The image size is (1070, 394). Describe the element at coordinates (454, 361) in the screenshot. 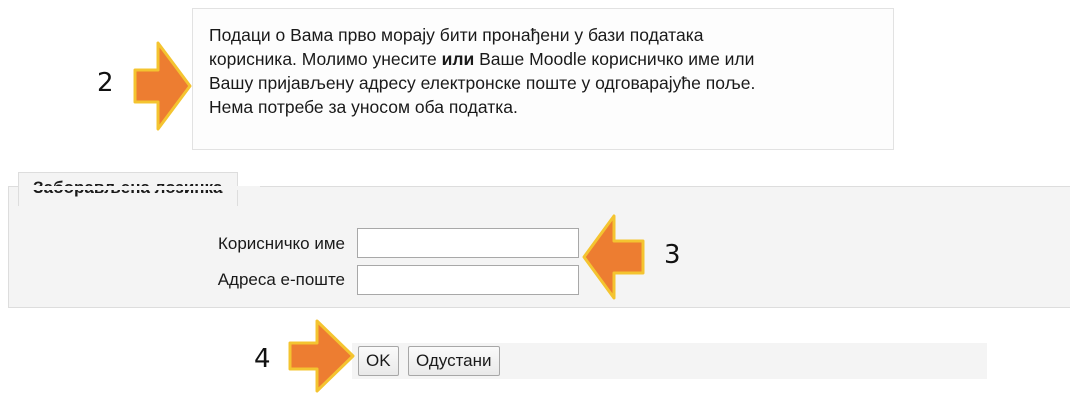

I see `cancel-button: Одустани` at that location.